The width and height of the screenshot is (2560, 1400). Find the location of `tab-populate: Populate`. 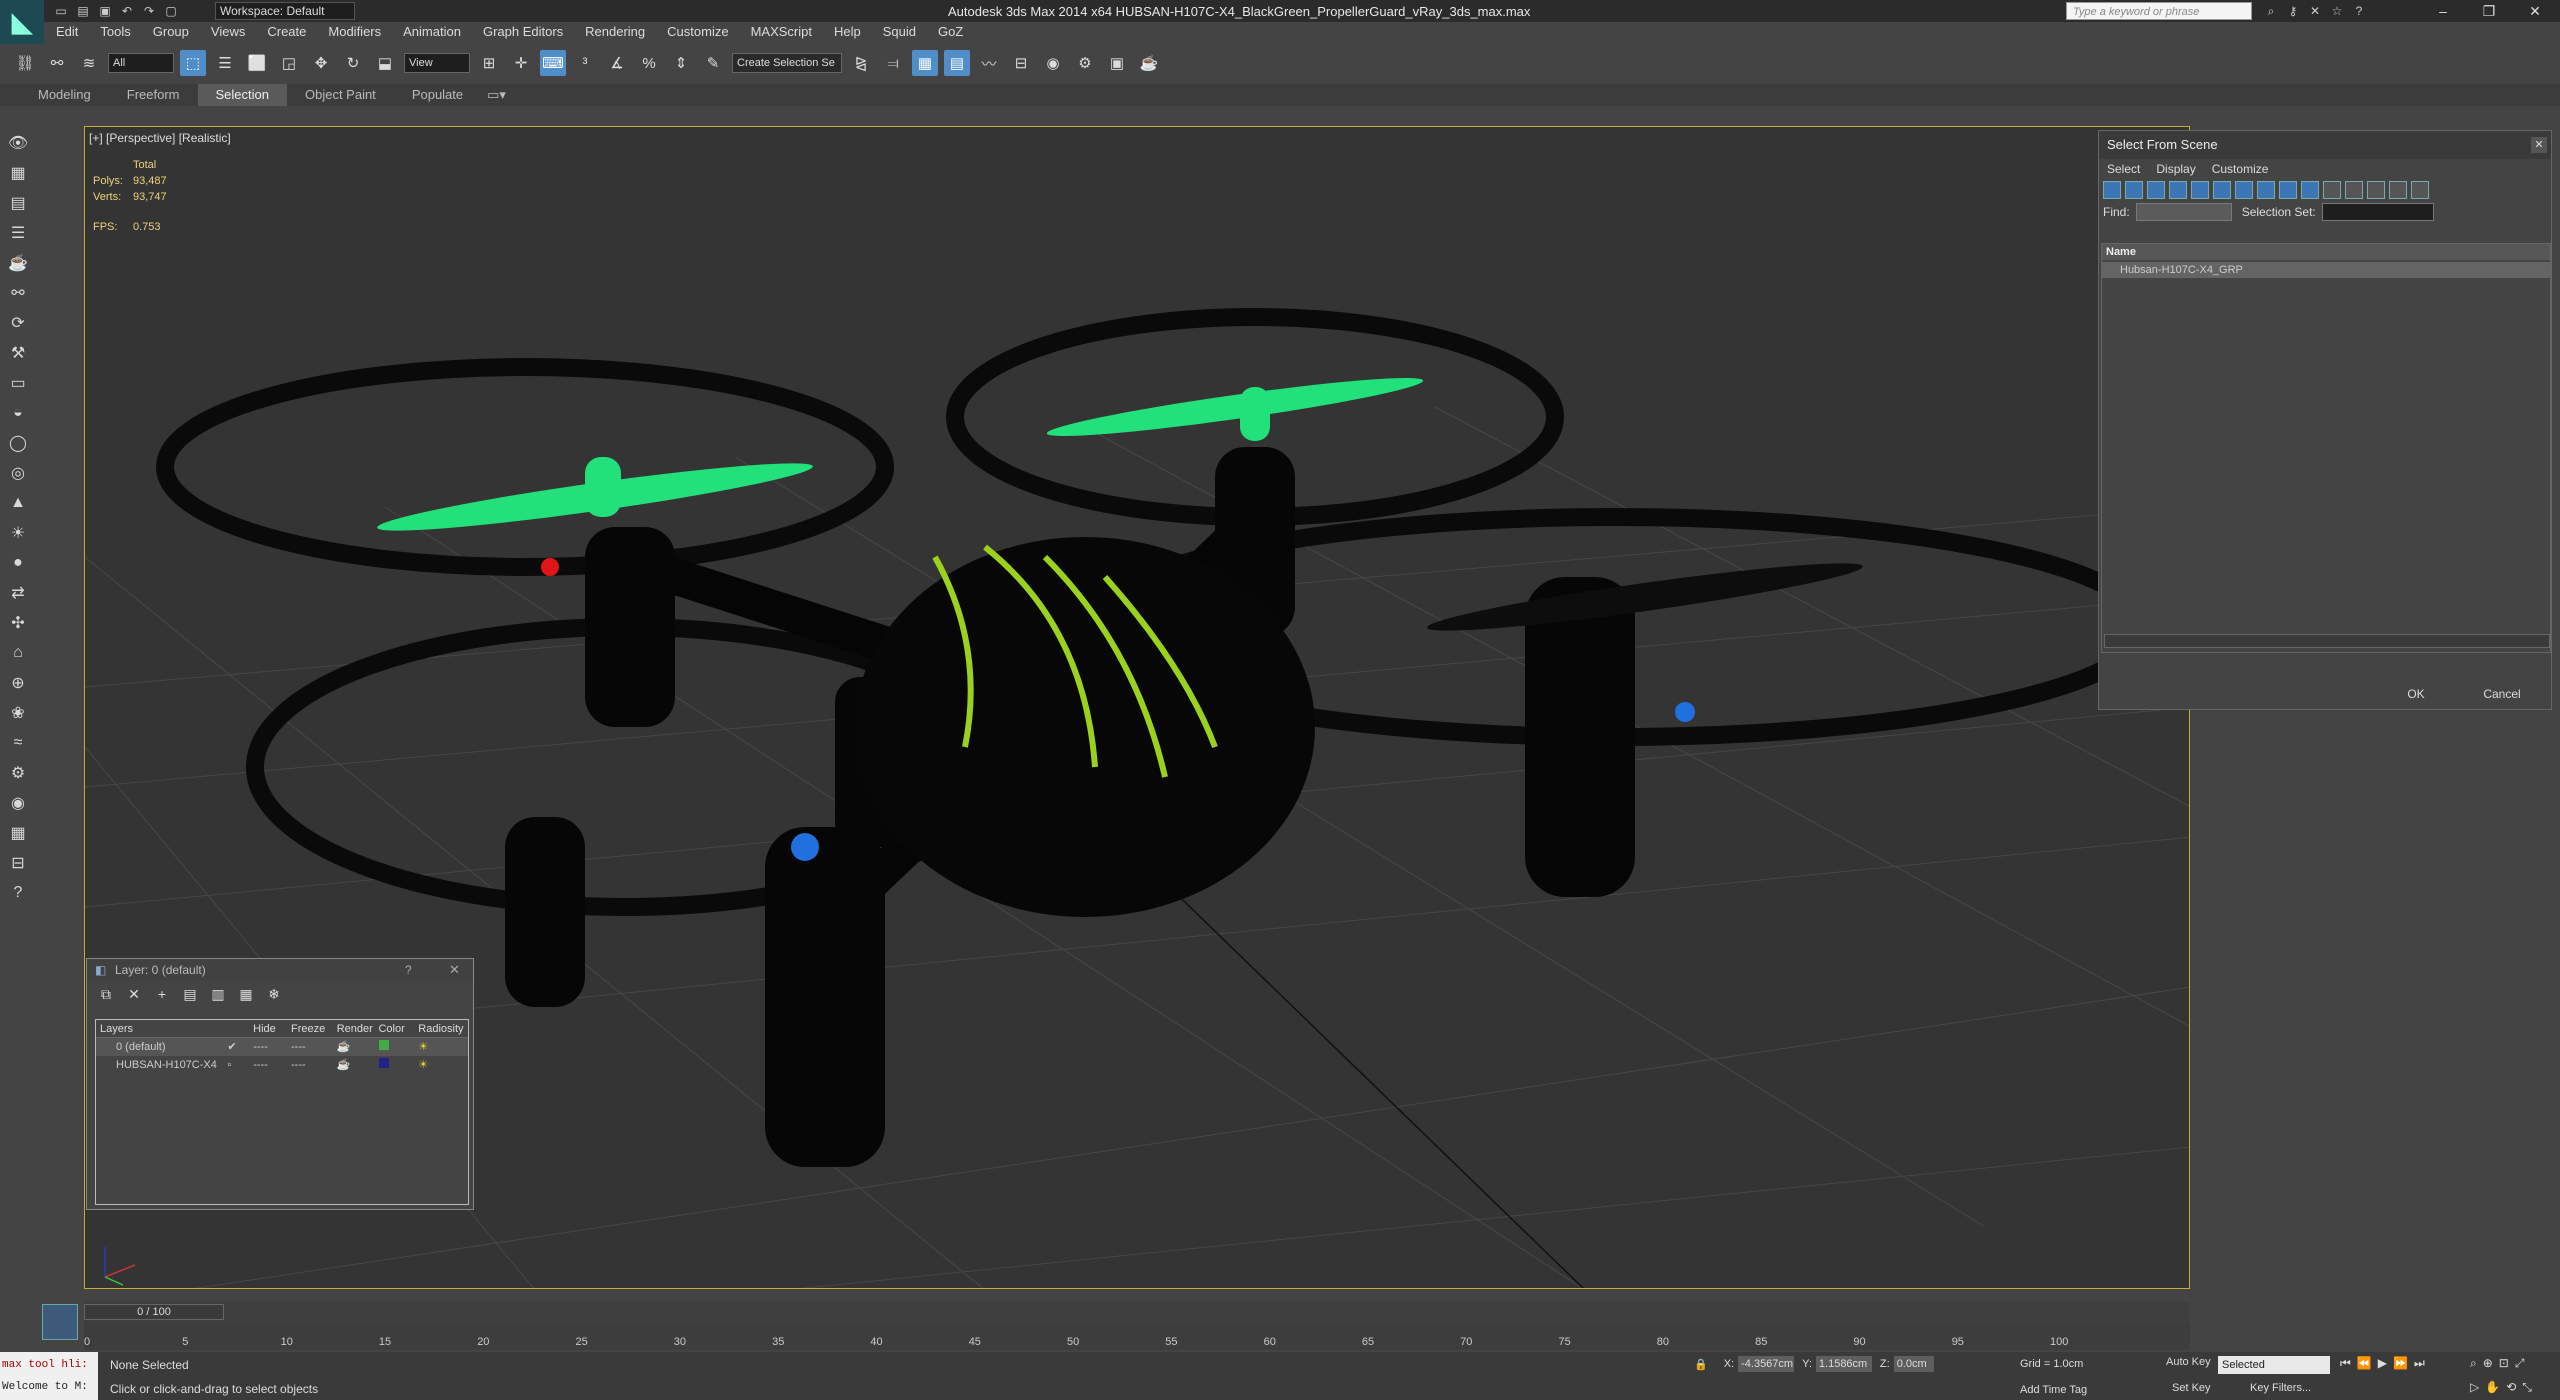

tab-populate: Populate is located at coordinates (437, 95).